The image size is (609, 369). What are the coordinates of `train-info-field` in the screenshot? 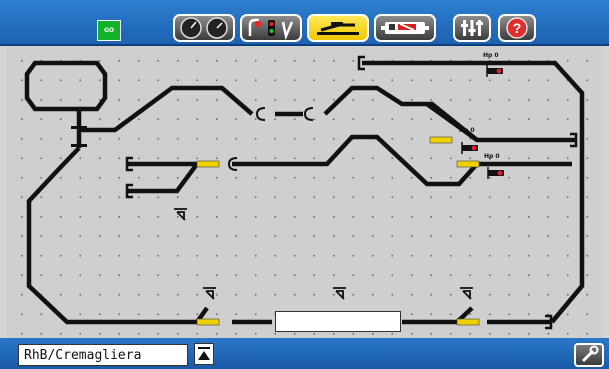 It's located at (338, 321).